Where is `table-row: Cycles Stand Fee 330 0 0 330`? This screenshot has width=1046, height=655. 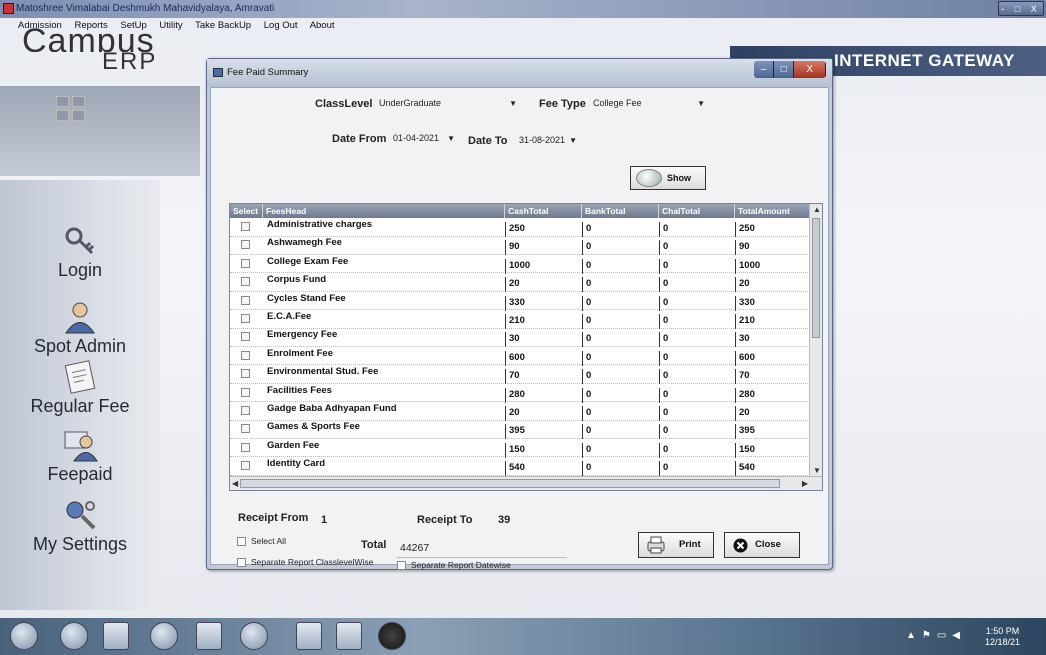
table-row: Cycles Stand Fee 330 0 0 330 is located at coordinates (520, 301).